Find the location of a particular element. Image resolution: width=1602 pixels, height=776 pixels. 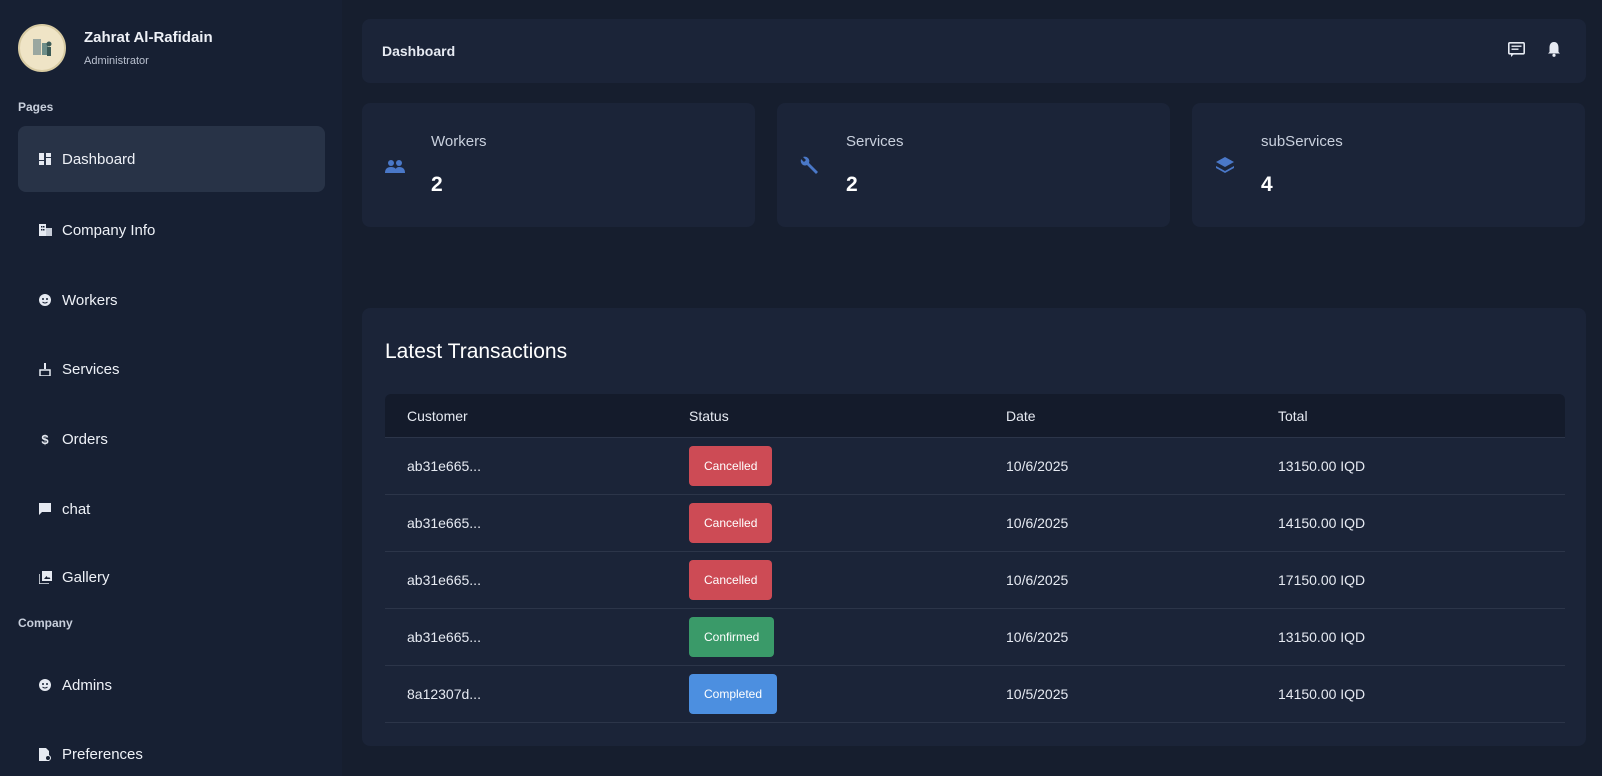

status-badge: Confirmed is located at coordinates (732, 637).